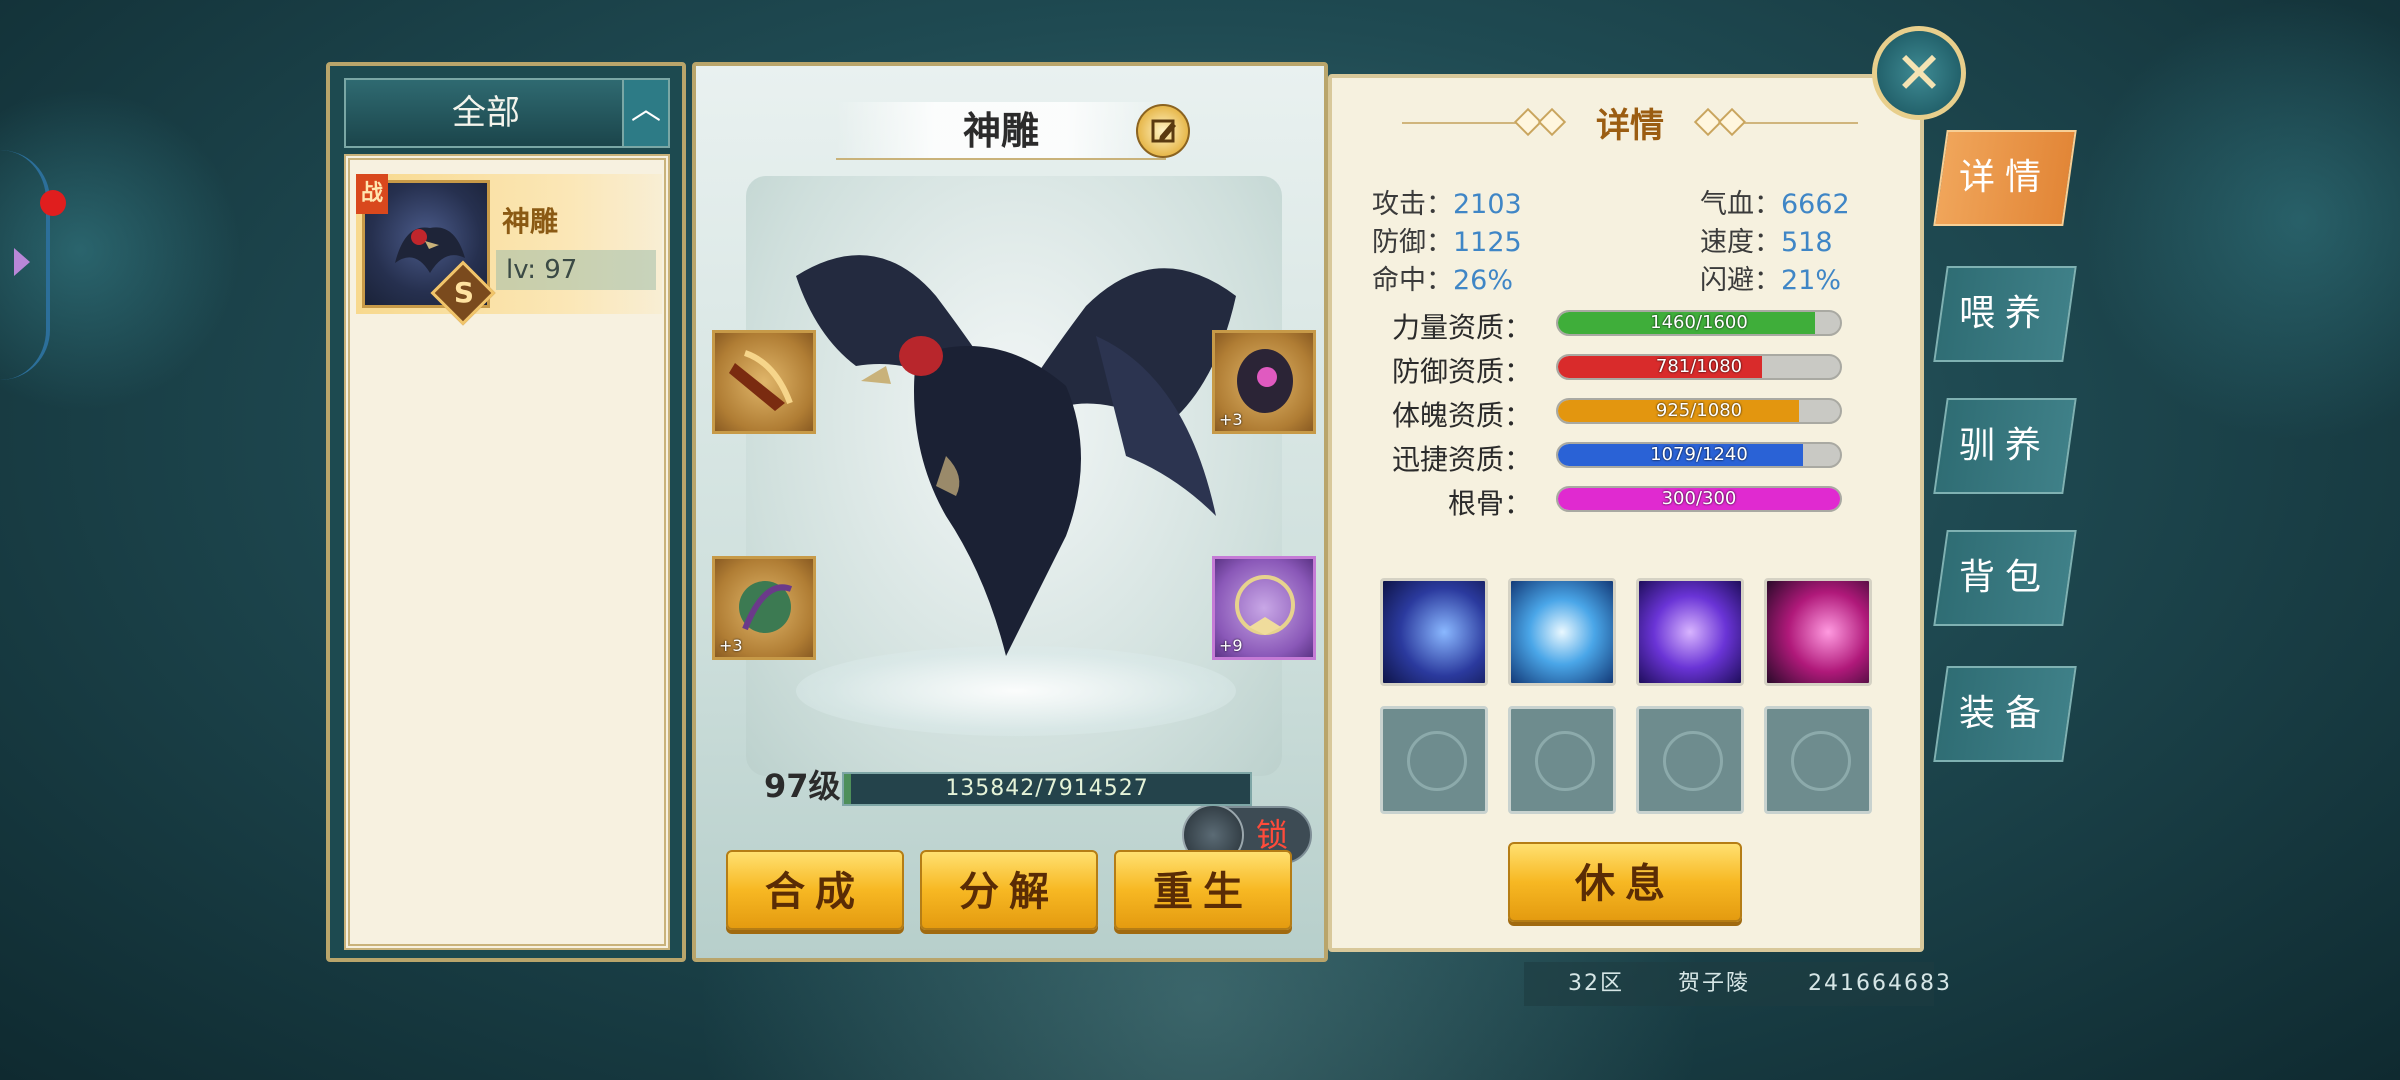  I want to click on pet-level-label: 97级, so click(802, 786).